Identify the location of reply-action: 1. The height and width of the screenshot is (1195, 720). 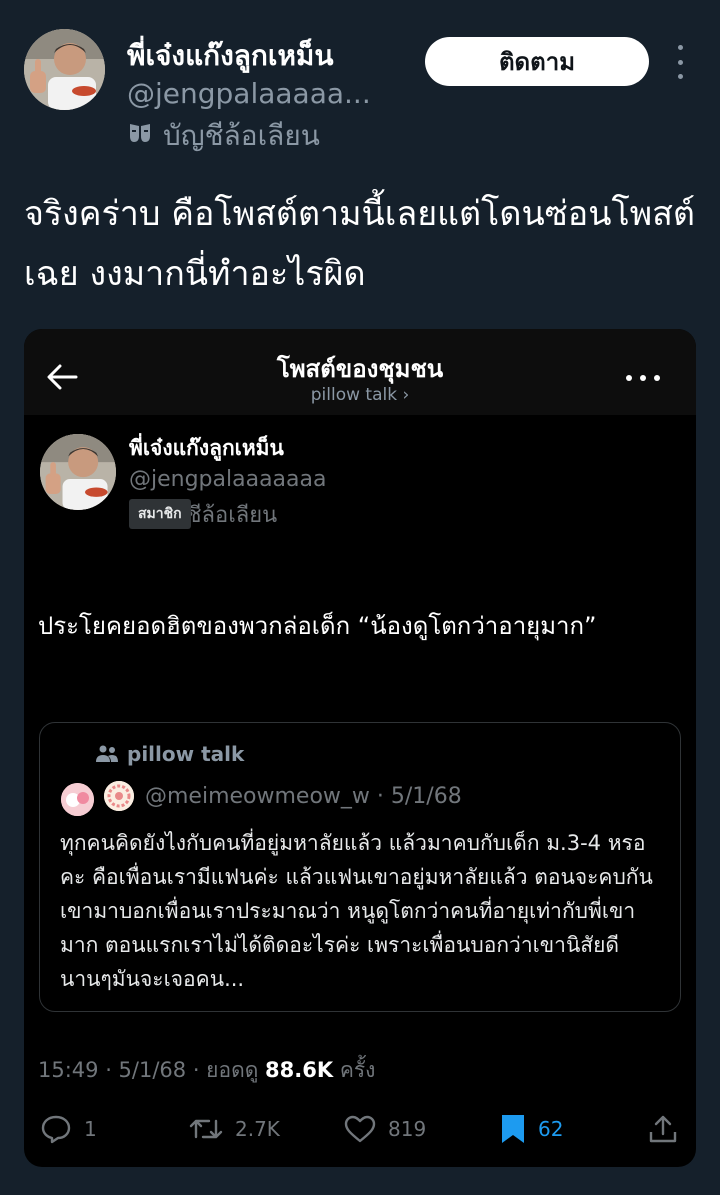
(68, 1129).